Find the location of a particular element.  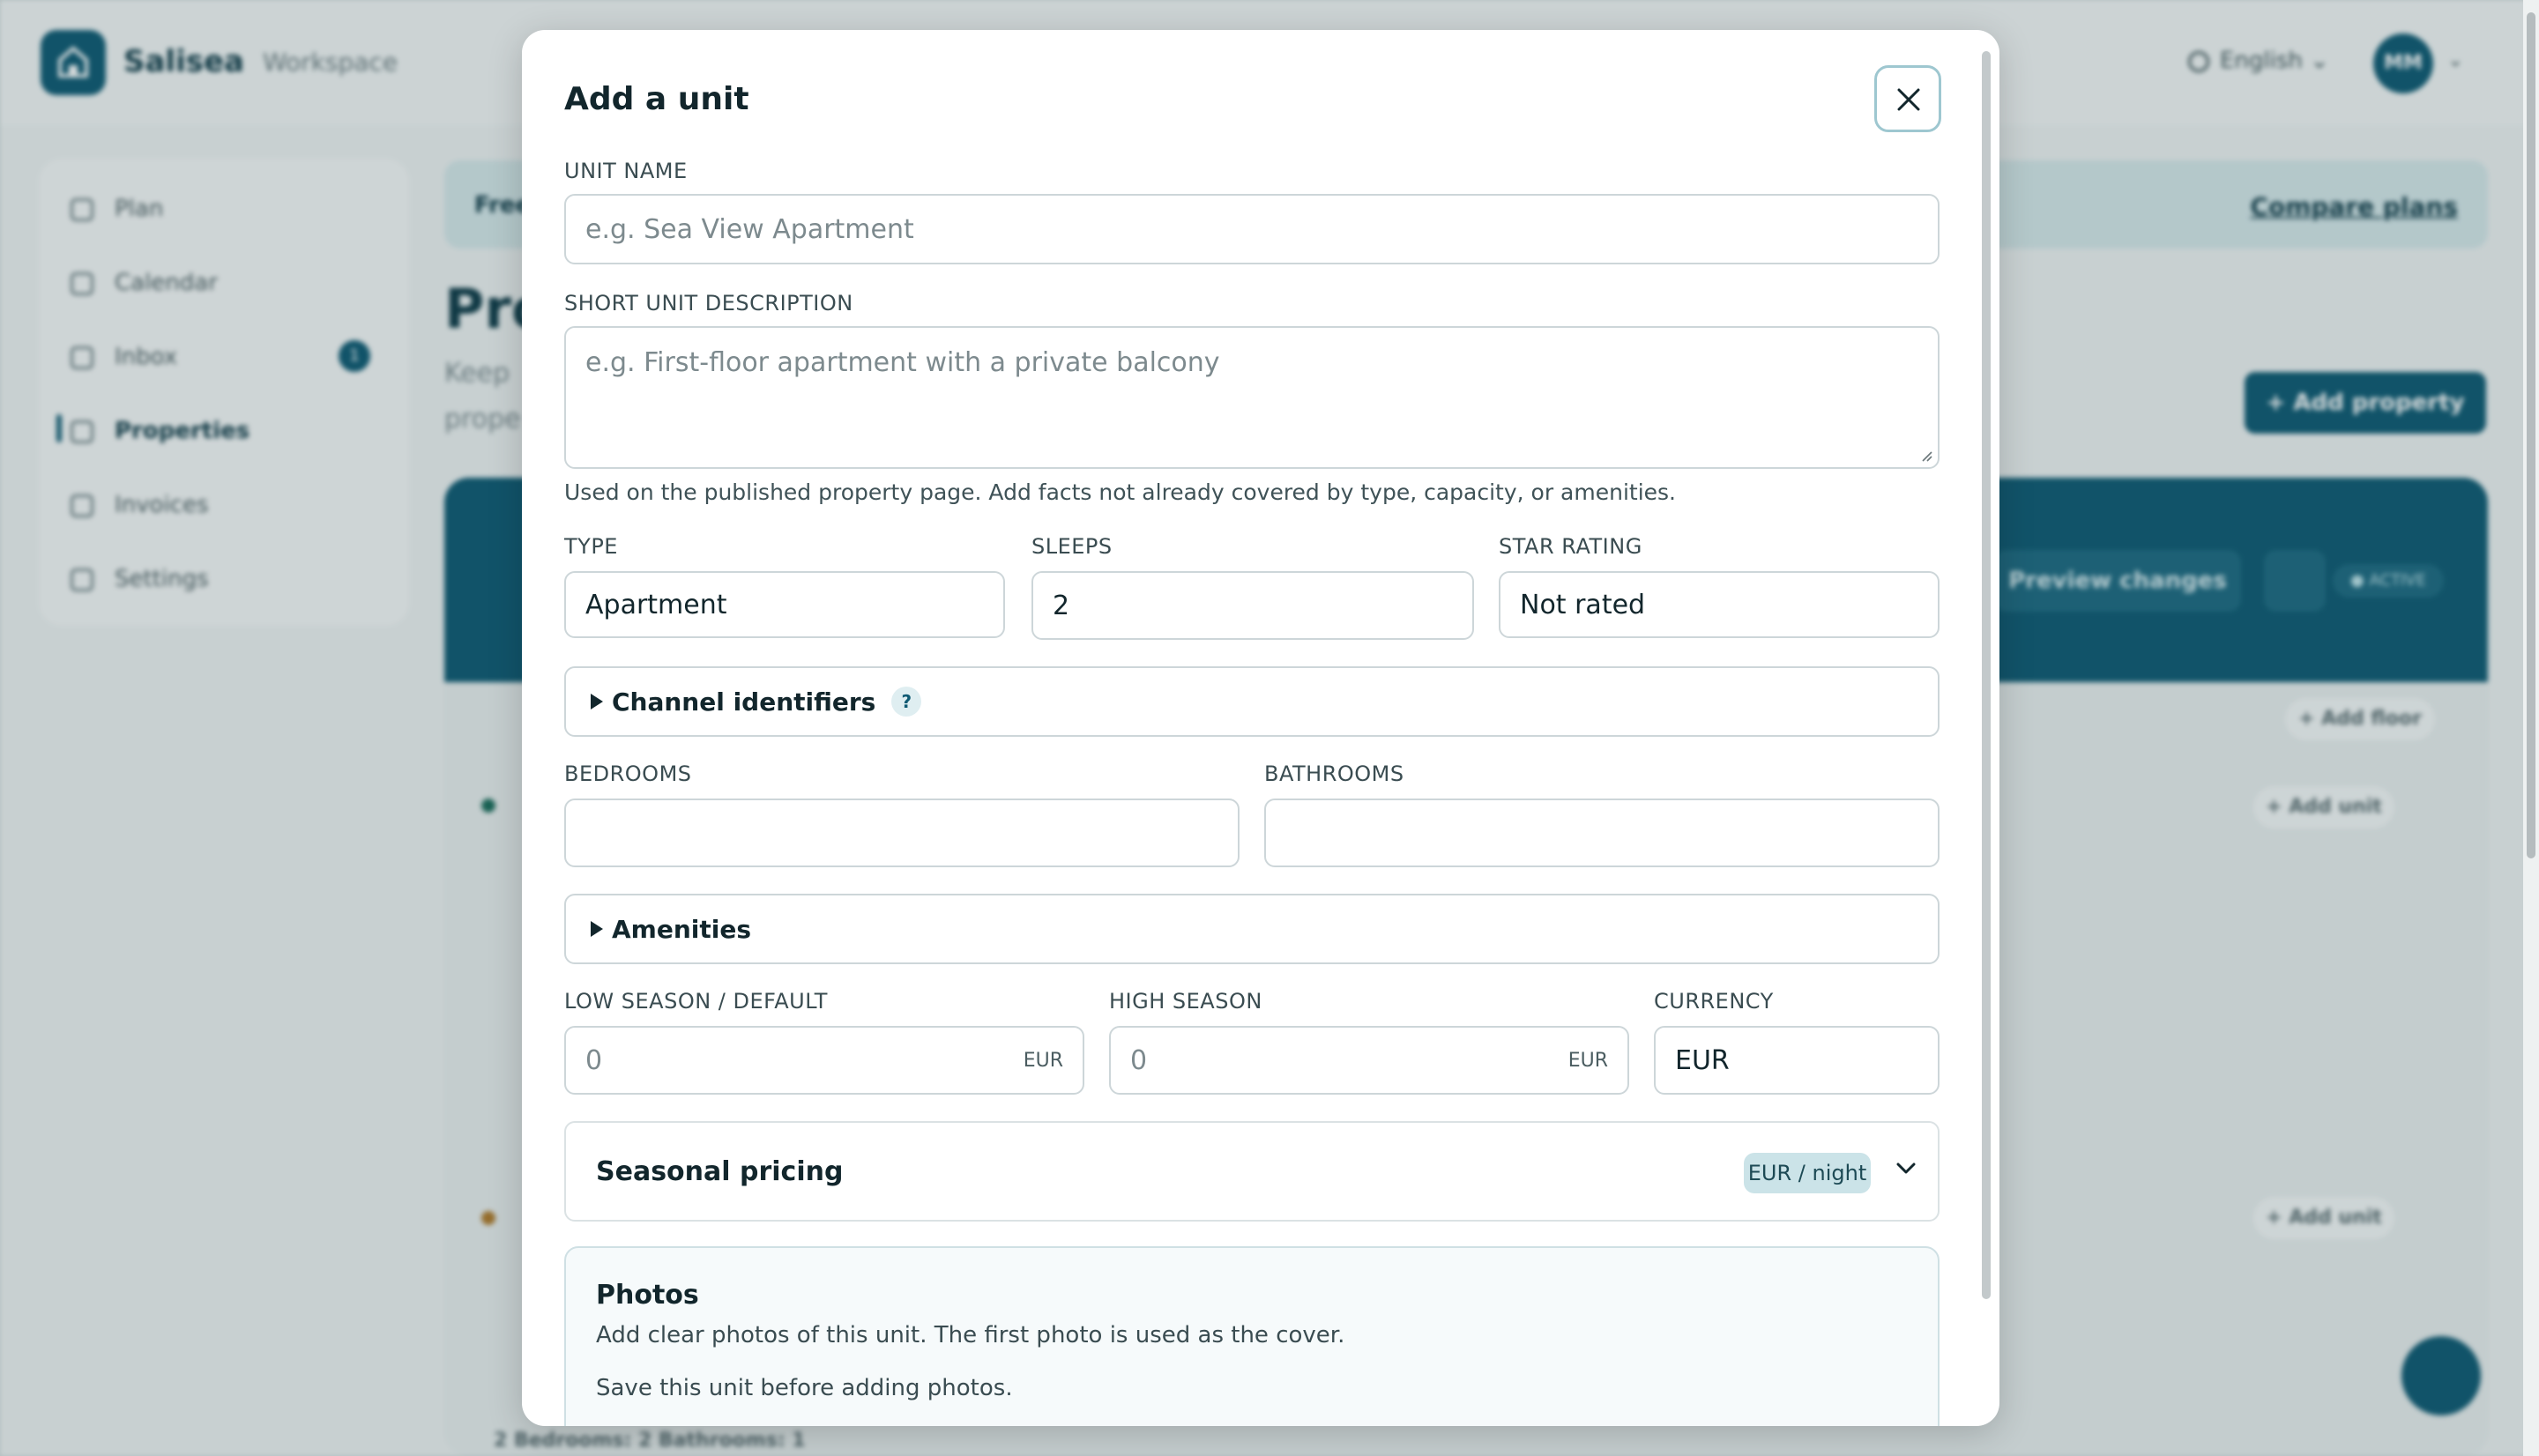

dialog-scrollbar is located at coordinates (1986, 675).